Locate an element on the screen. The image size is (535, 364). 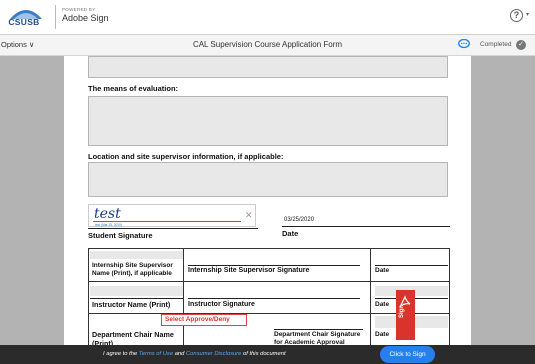
header-divider is located at coordinates (55, 17).